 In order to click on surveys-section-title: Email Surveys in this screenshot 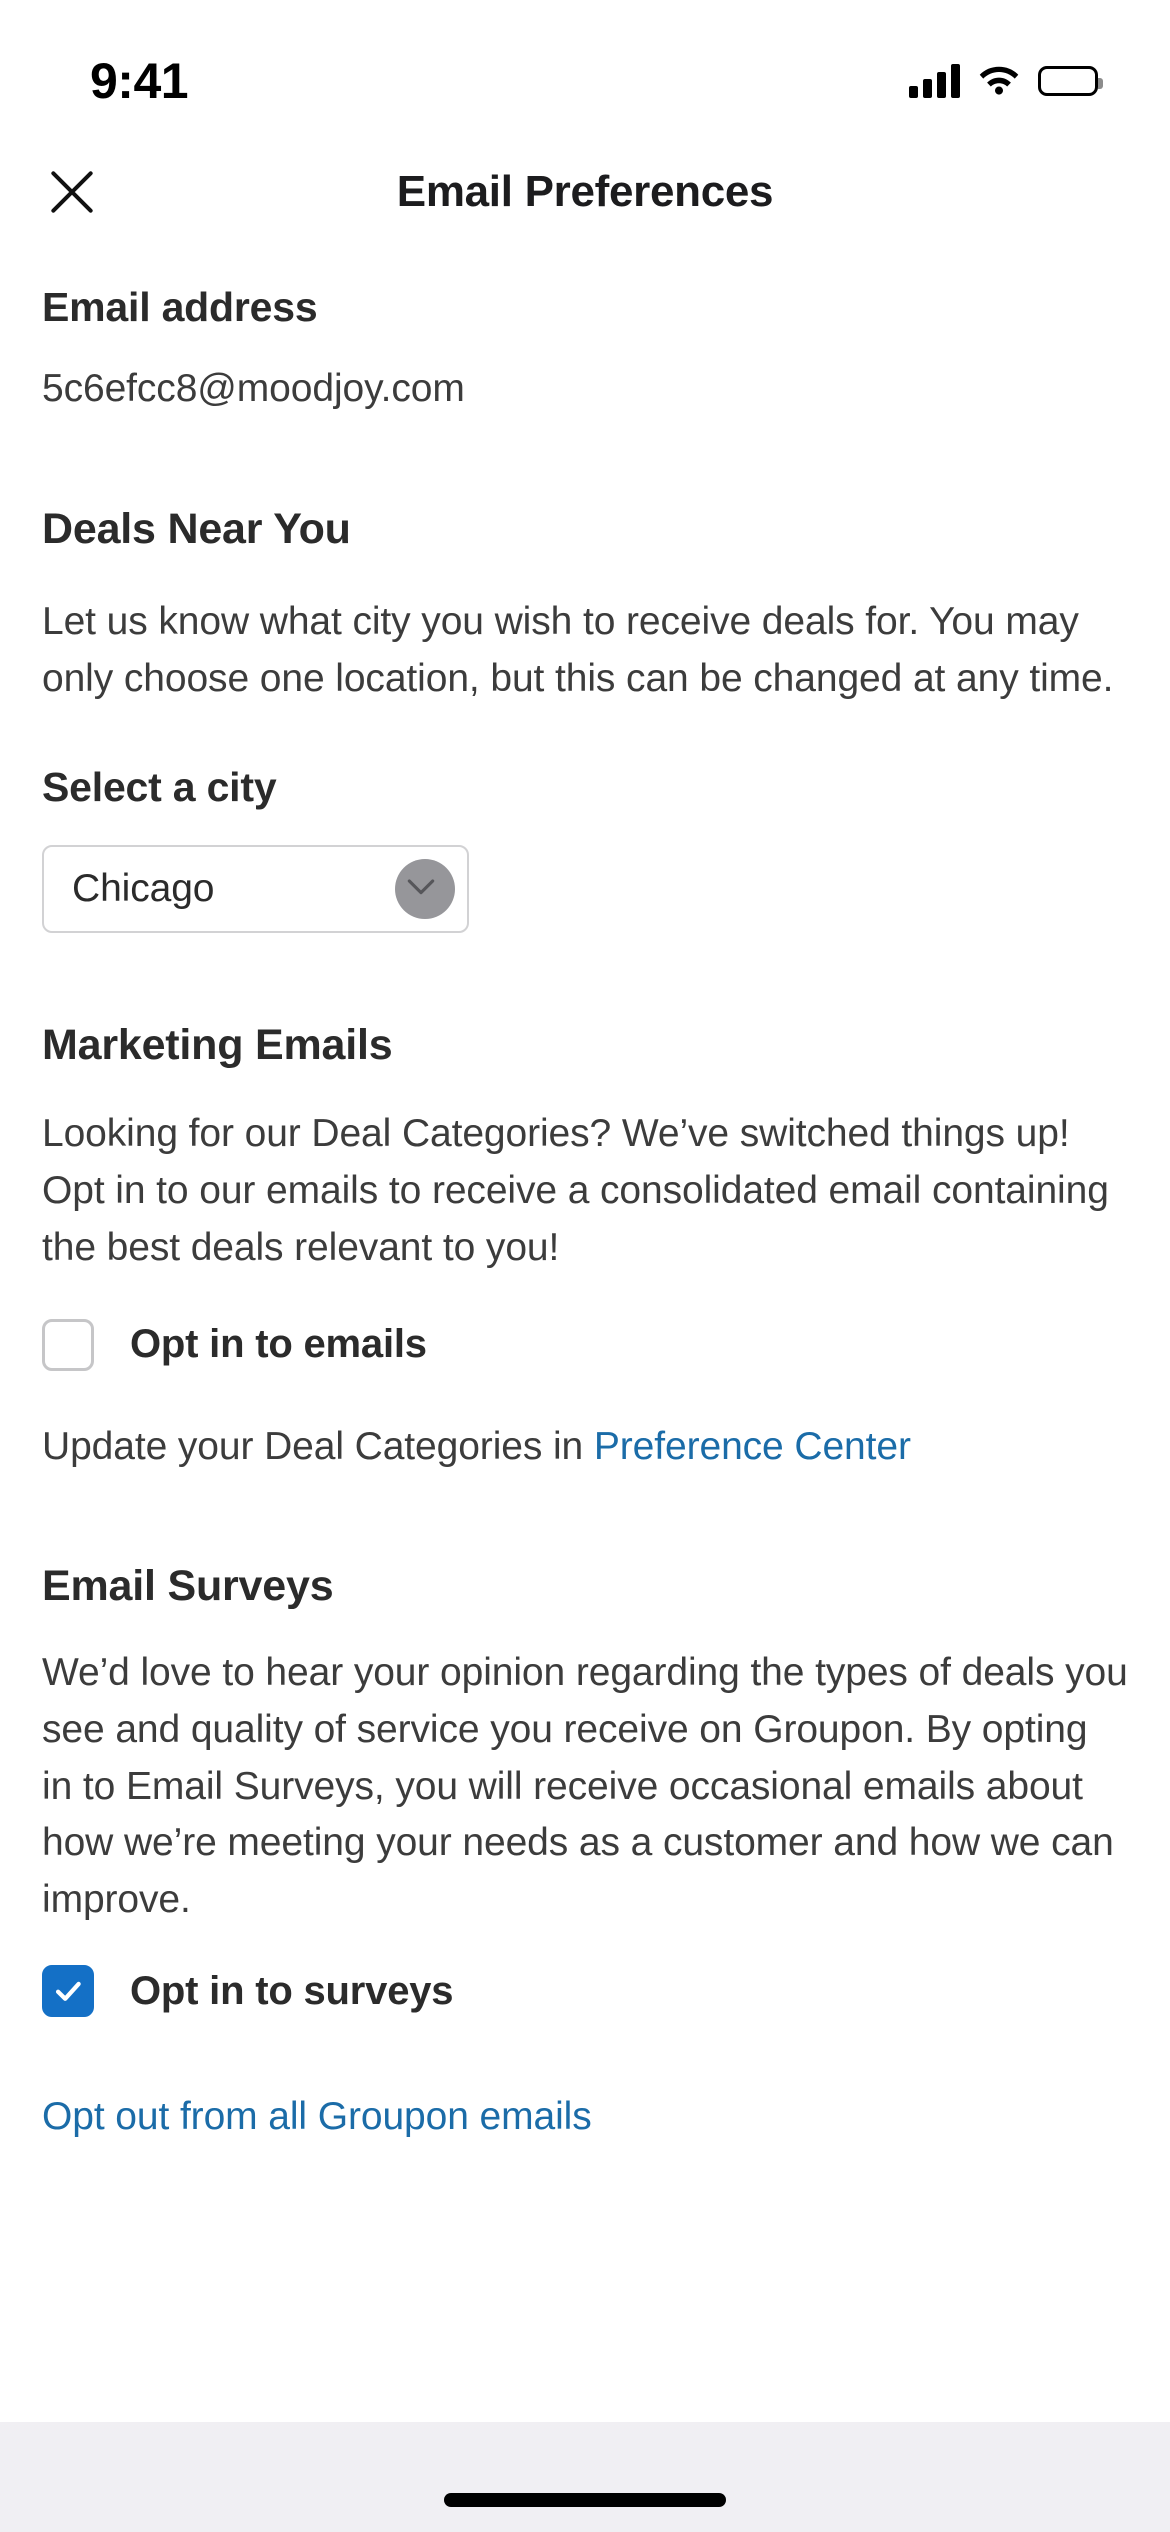, I will do `click(188, 1585)`.